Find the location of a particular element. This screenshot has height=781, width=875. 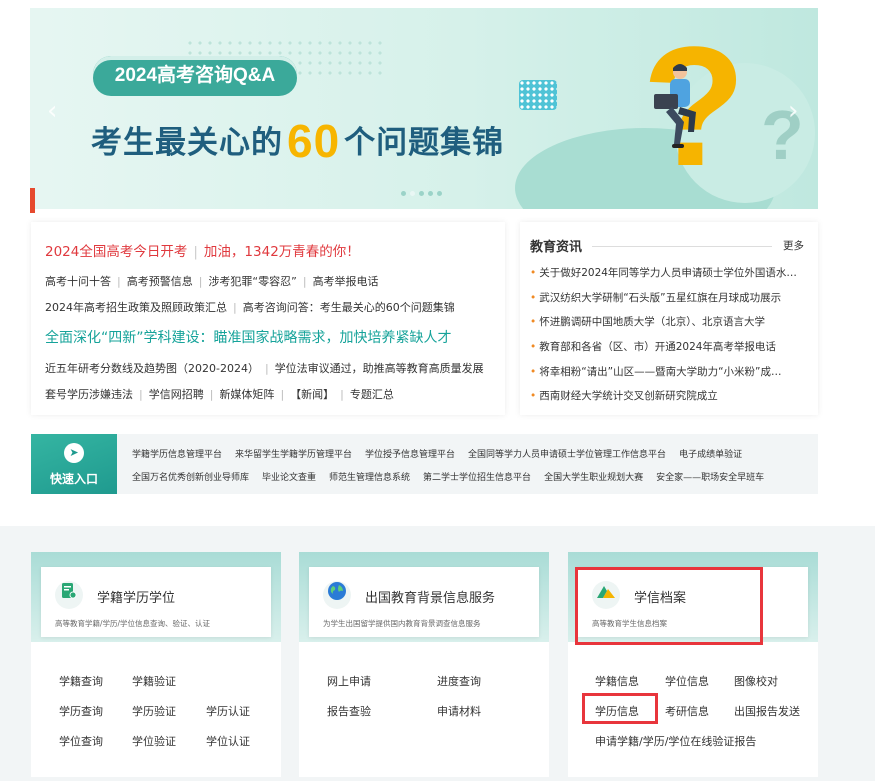

news-link: 【新闻】 is located at coordinates (312, 394).